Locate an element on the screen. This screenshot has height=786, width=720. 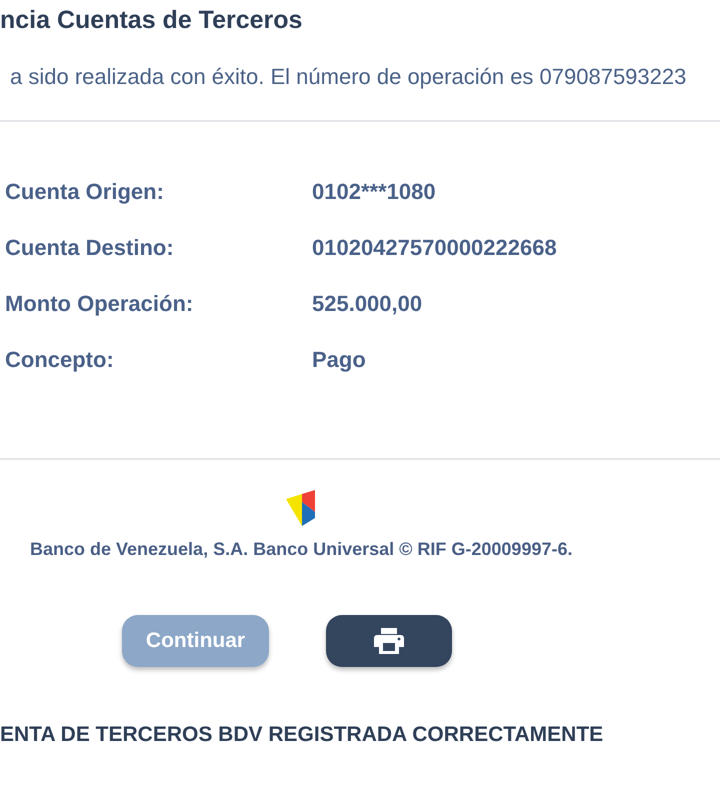
detail-value: 0102***1080 is located at coordinates (374, 192).